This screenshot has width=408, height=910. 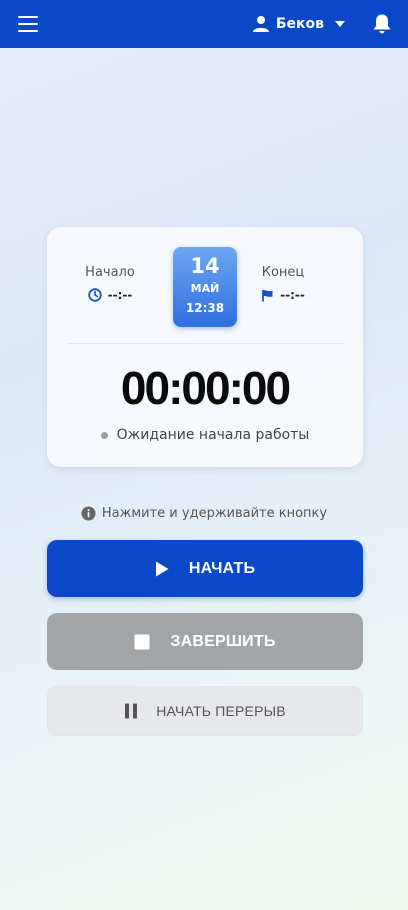 I want to click on start-break-button-label: НАЧАТЬ ПЕРЕРЫВ, so click(x=221, y=711).